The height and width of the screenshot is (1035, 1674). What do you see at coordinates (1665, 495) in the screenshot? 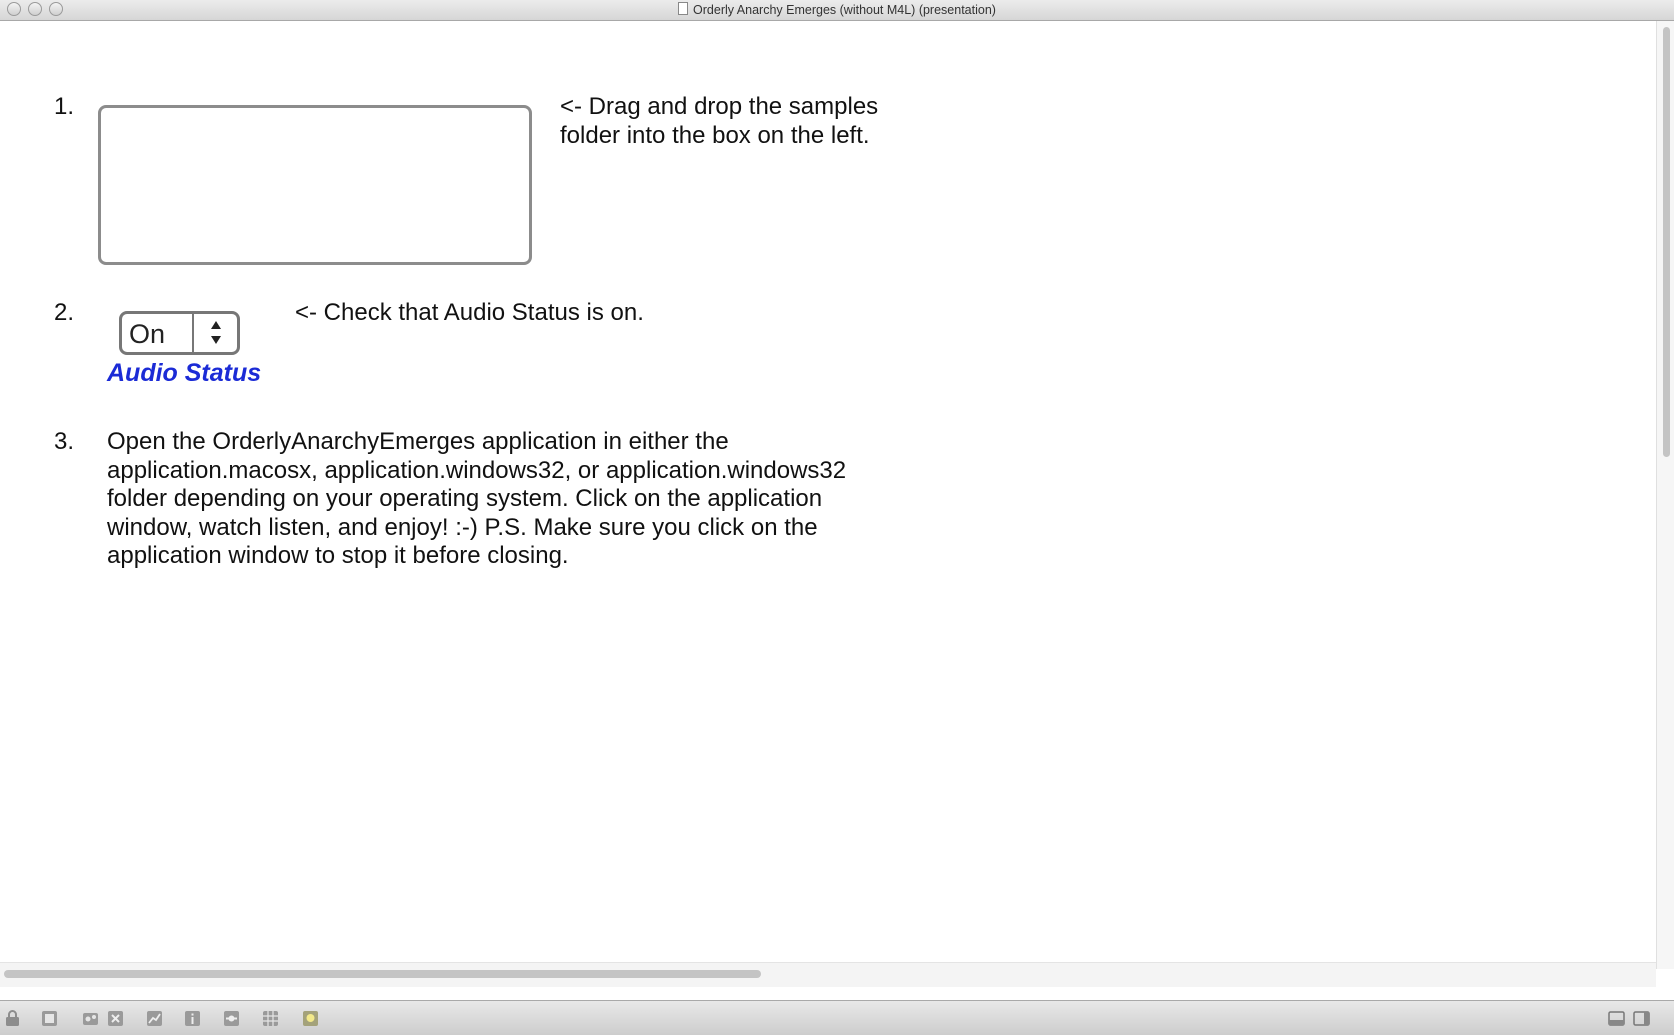
I see `vertical-scrollbar` at bounding box center [1665, 495].